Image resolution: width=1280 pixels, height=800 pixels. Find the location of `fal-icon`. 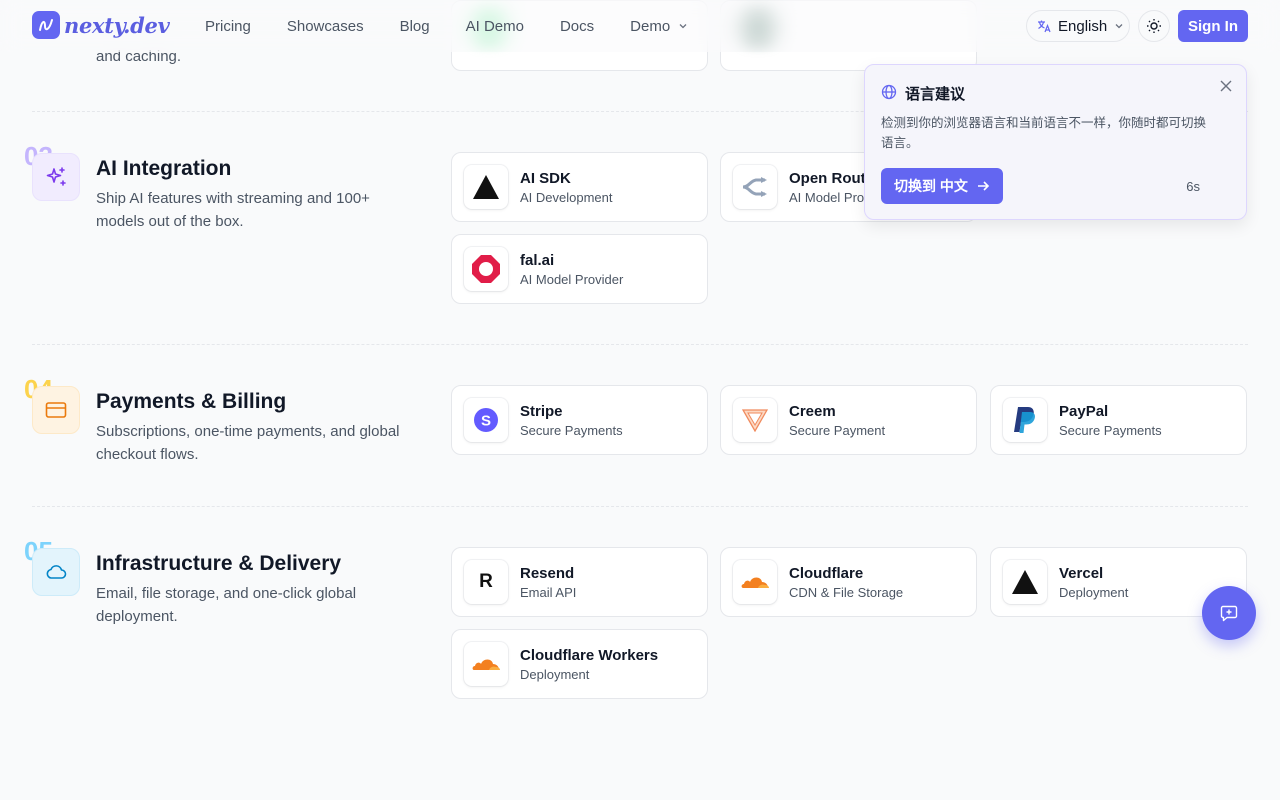

fal-icon is located at coordinates (486, 269).